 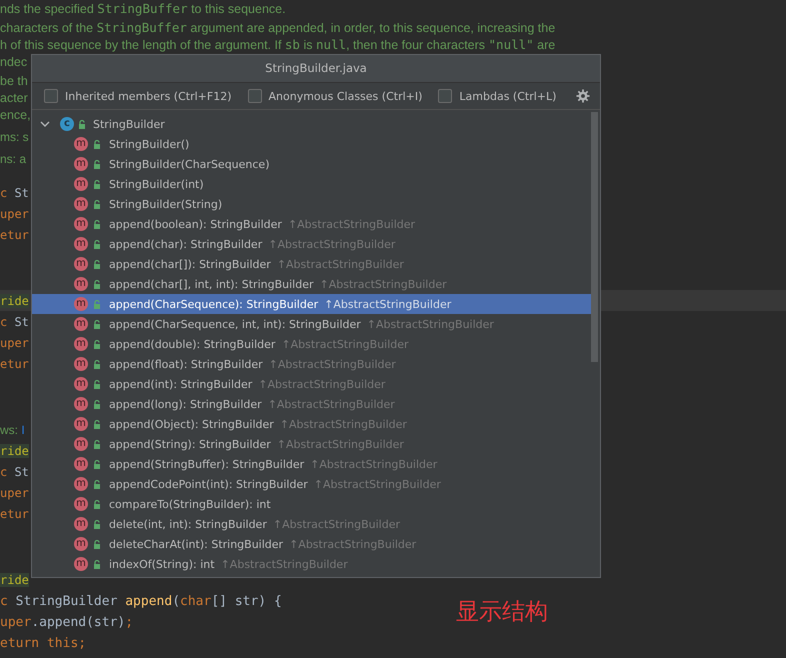 I want to click on scrollbar, so click(x=594, y=237).